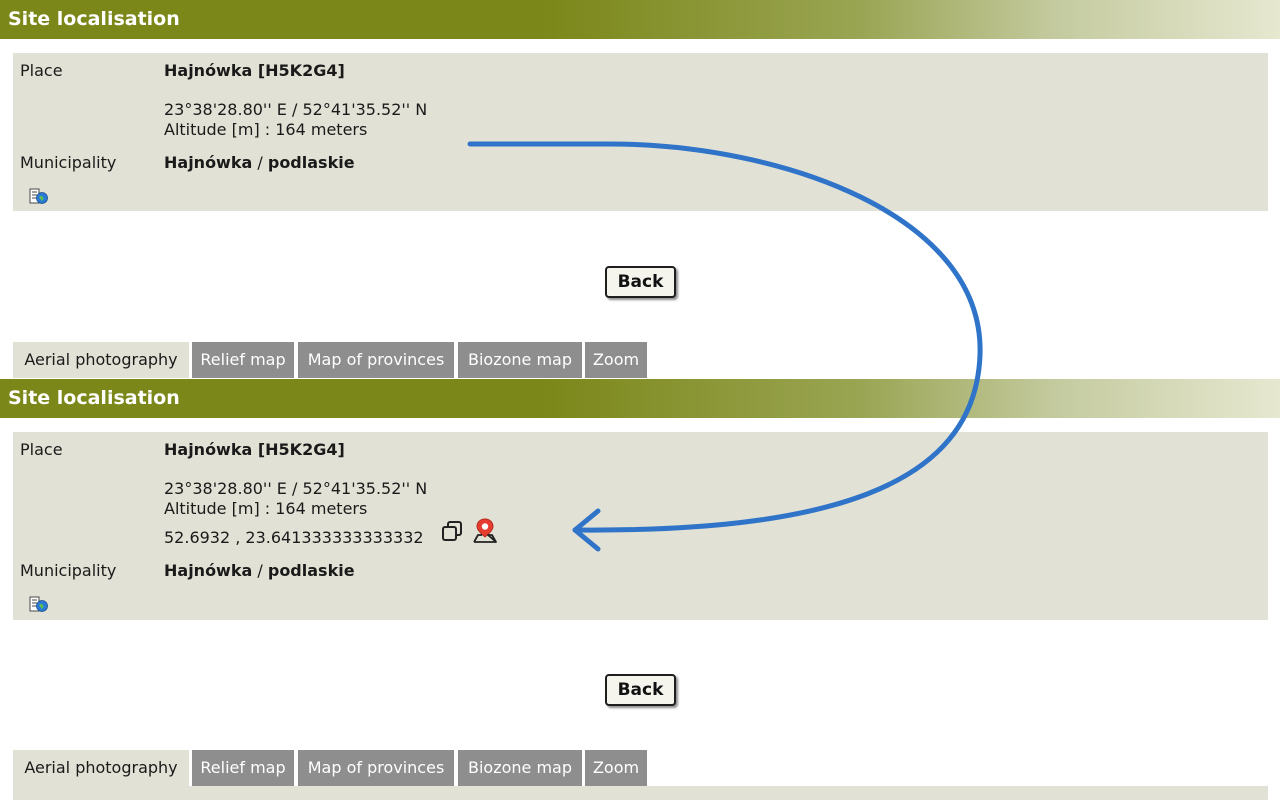  Describe the element at coordinates (294, 537) in the screenshot. I see `decimal-coordinates: 52.6932 , 23.641333333333332` at that location.